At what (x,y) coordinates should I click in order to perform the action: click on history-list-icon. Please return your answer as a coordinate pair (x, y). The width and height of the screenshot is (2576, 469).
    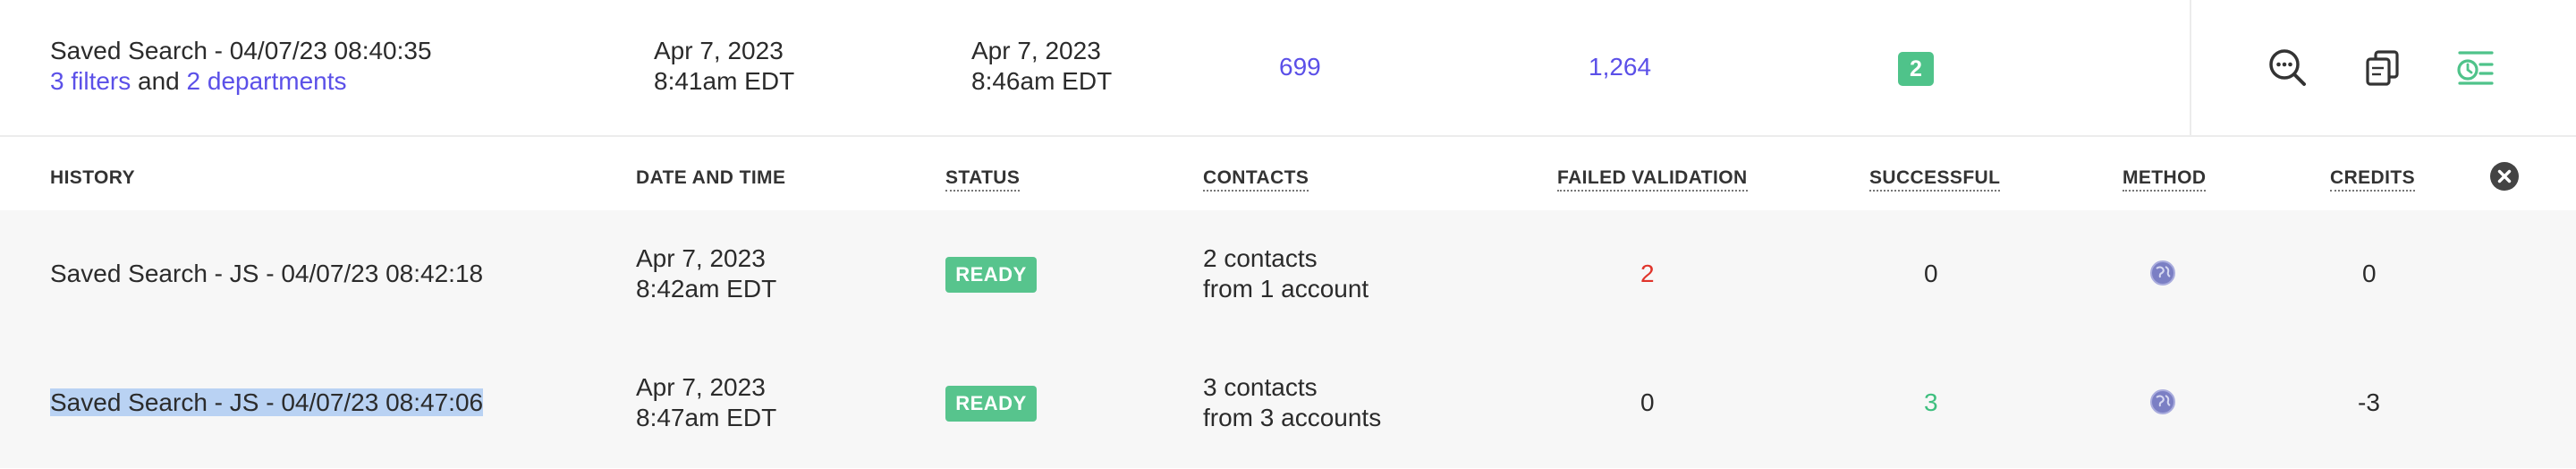
    Looking at the image, I should click on (2475, 68).